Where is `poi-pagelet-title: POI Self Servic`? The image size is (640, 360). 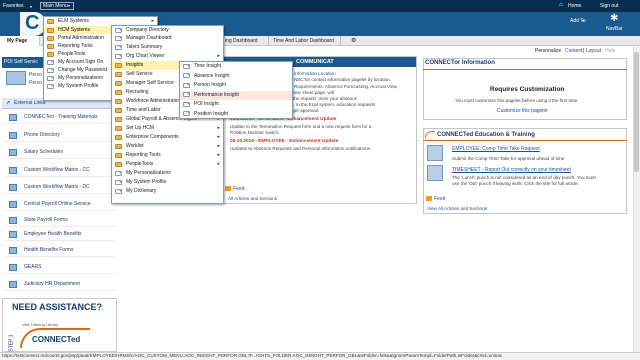
poi-pagelet-title: POI Self Servic is located at coordinates (21, 62).